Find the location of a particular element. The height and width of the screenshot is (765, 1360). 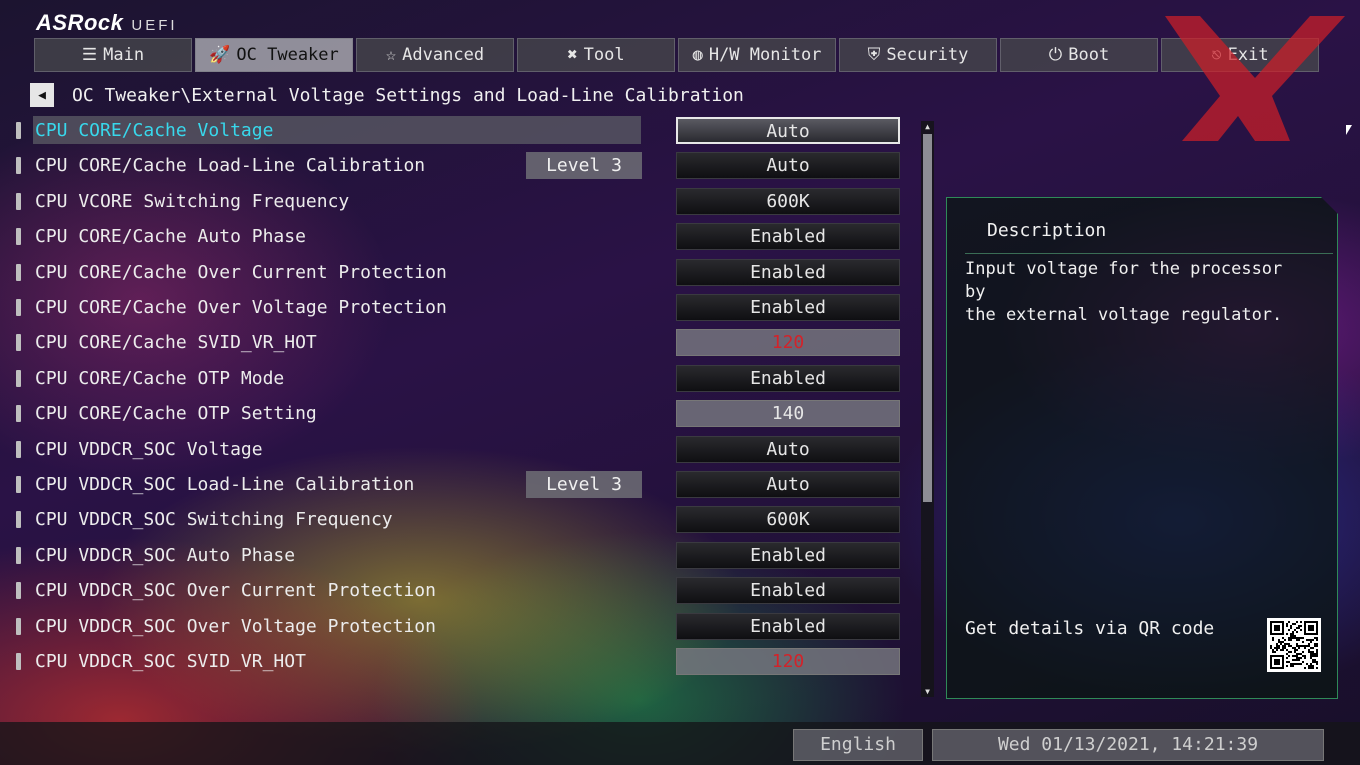

tab-label: Security is located at coordinates (927, 55).